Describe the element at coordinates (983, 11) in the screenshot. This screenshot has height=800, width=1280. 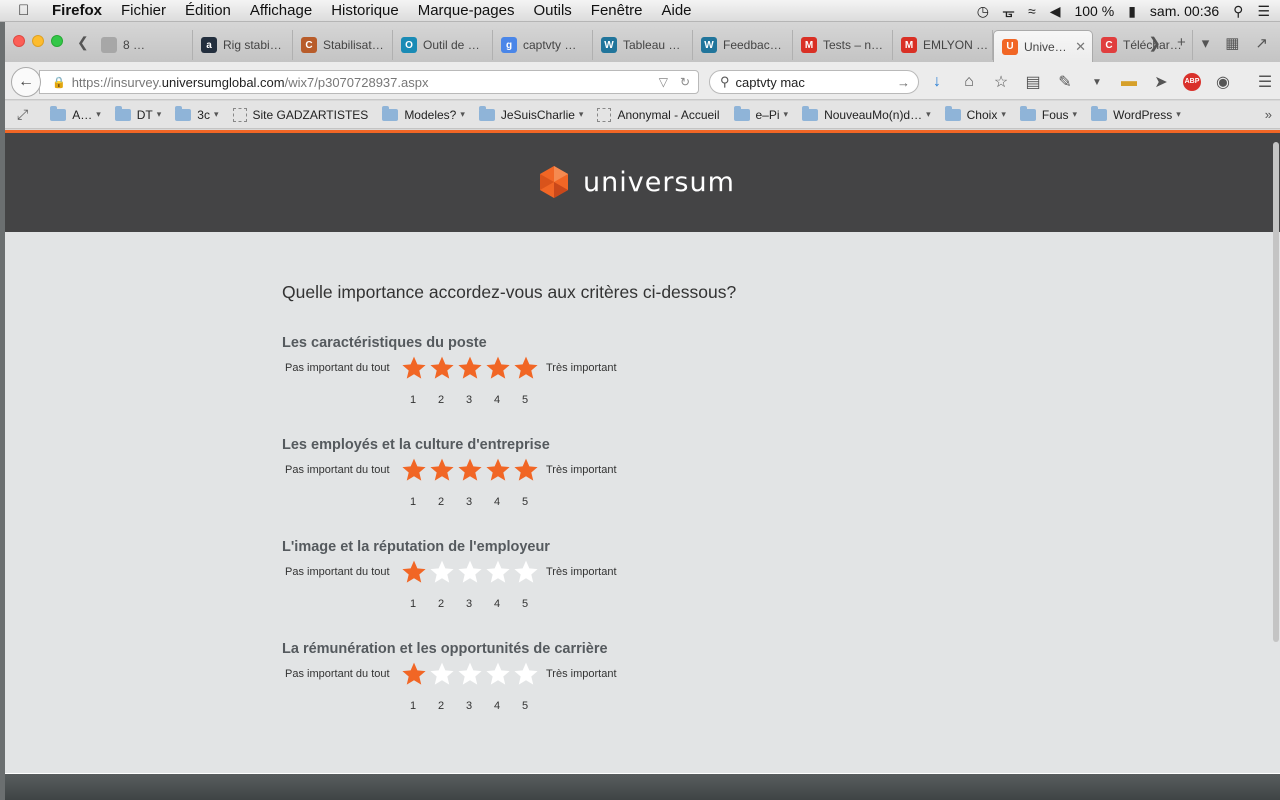
I see `time-machine-icon: ◷` at that location.